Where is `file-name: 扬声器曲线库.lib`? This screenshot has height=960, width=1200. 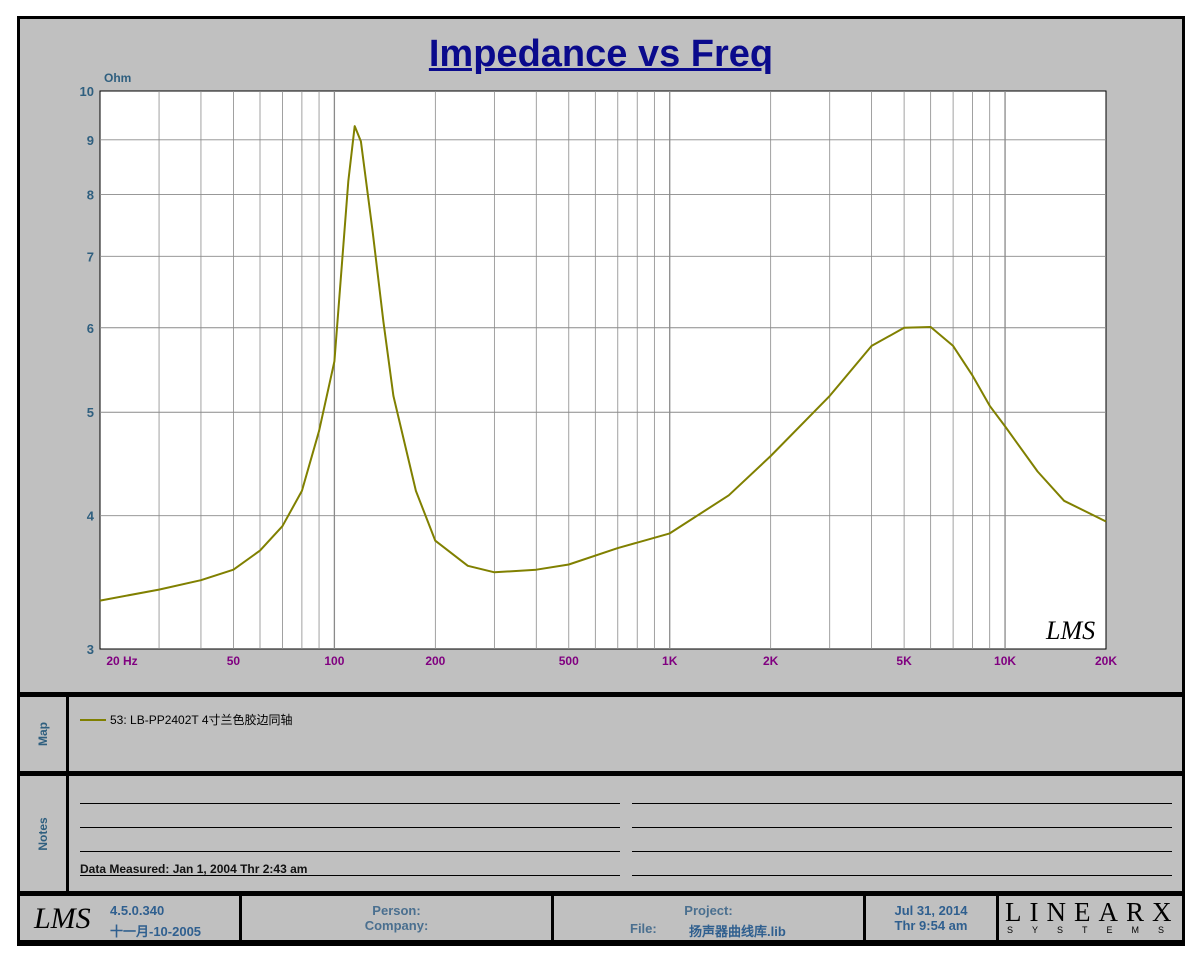
file-name: 扬声器曲线库.lib is located at coordinates (737, 931).